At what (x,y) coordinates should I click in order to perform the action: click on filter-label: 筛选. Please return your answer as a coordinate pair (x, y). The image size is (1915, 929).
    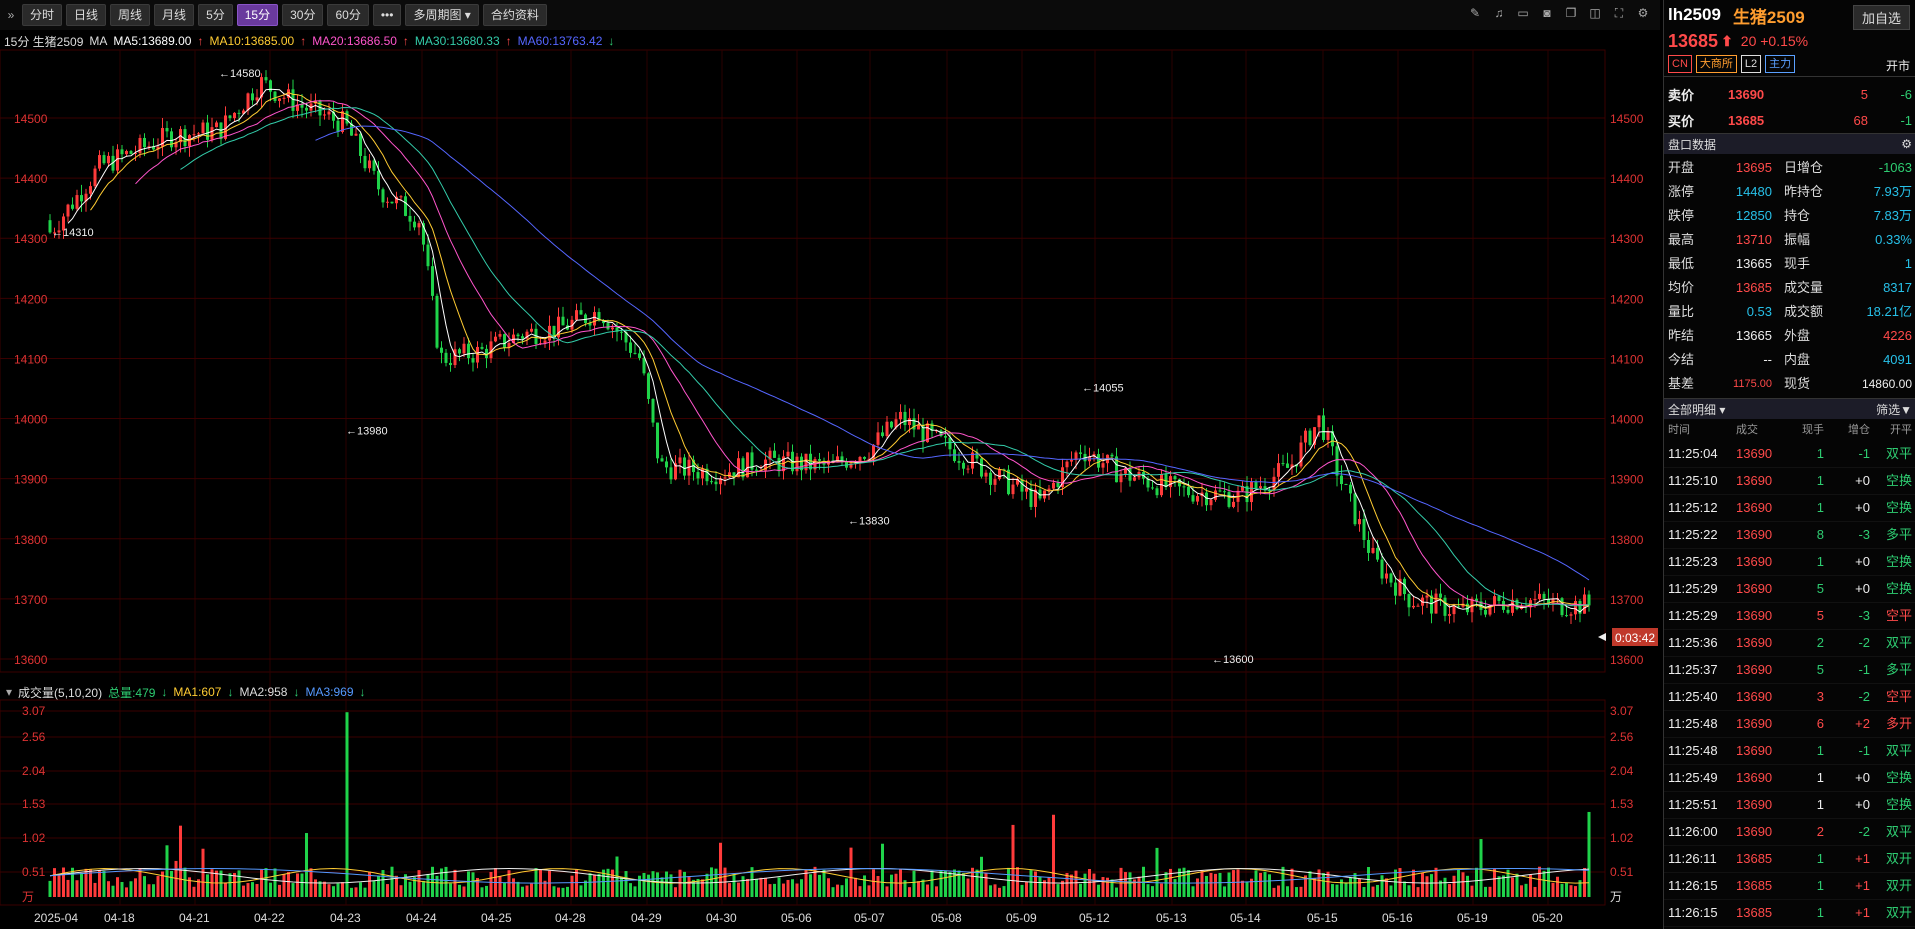
    Looking at the image, I should click on (1888, 410).